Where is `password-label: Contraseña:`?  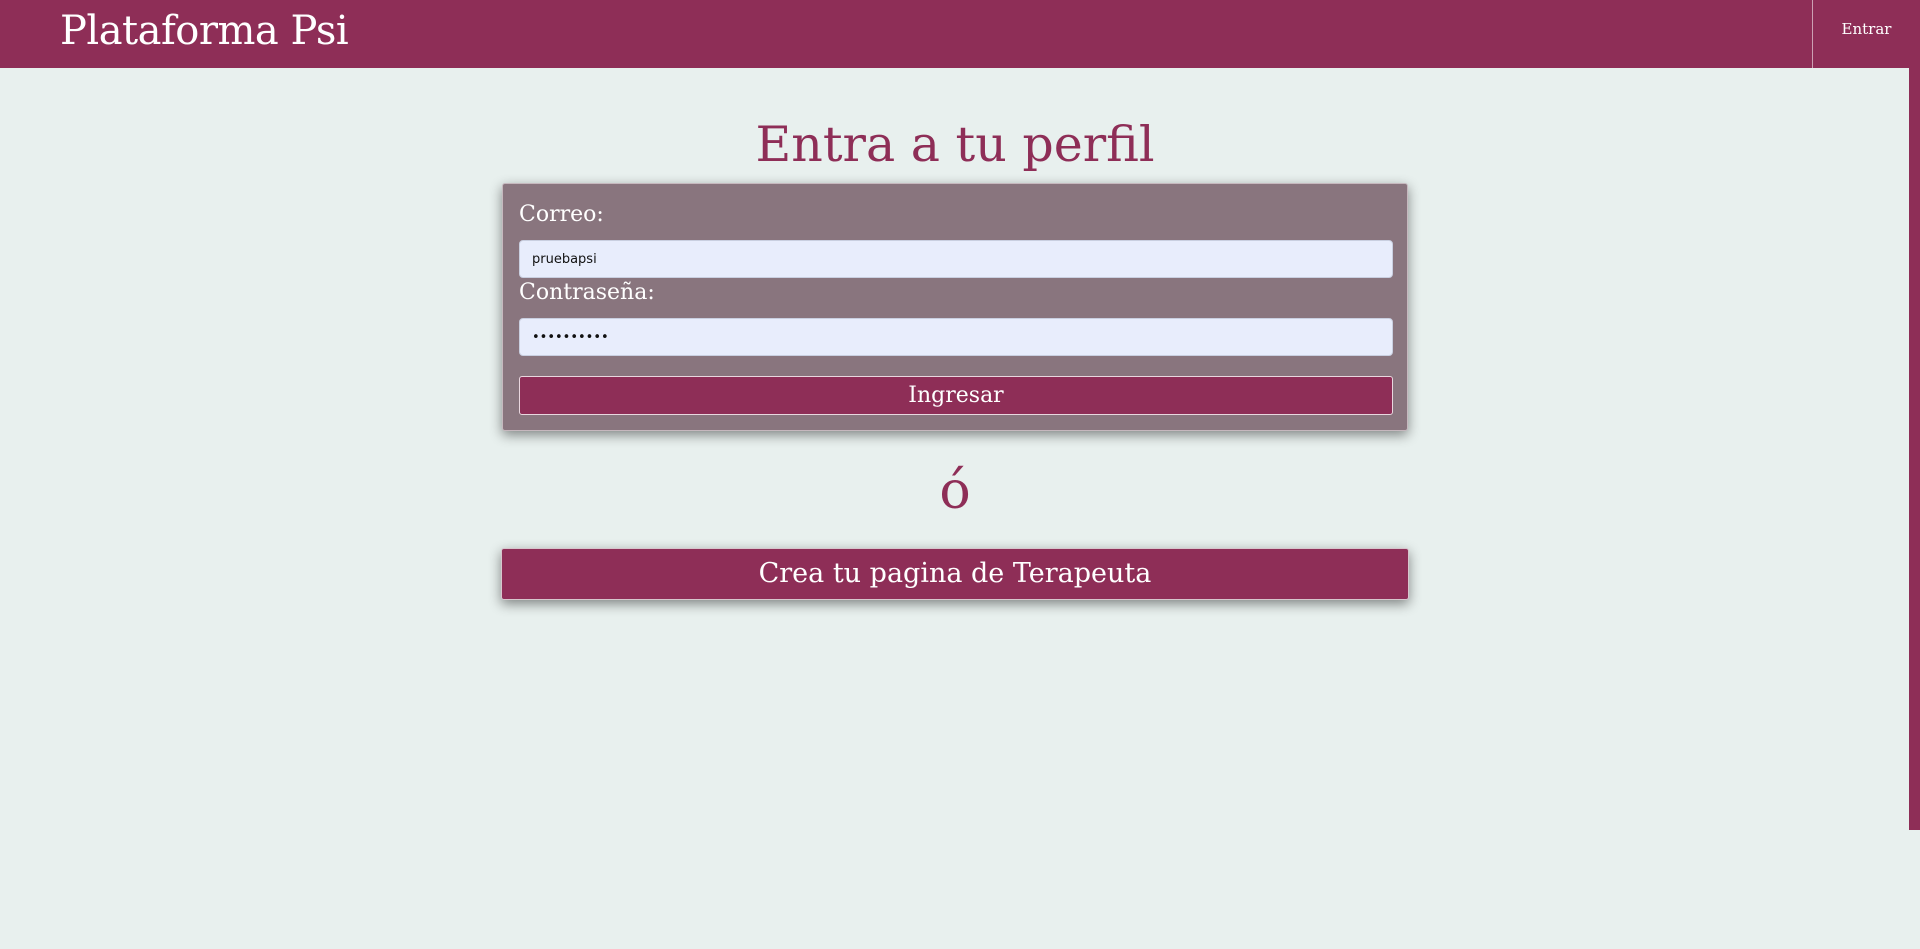 password-label: Contraseña: is located at coordinates (587, 292).